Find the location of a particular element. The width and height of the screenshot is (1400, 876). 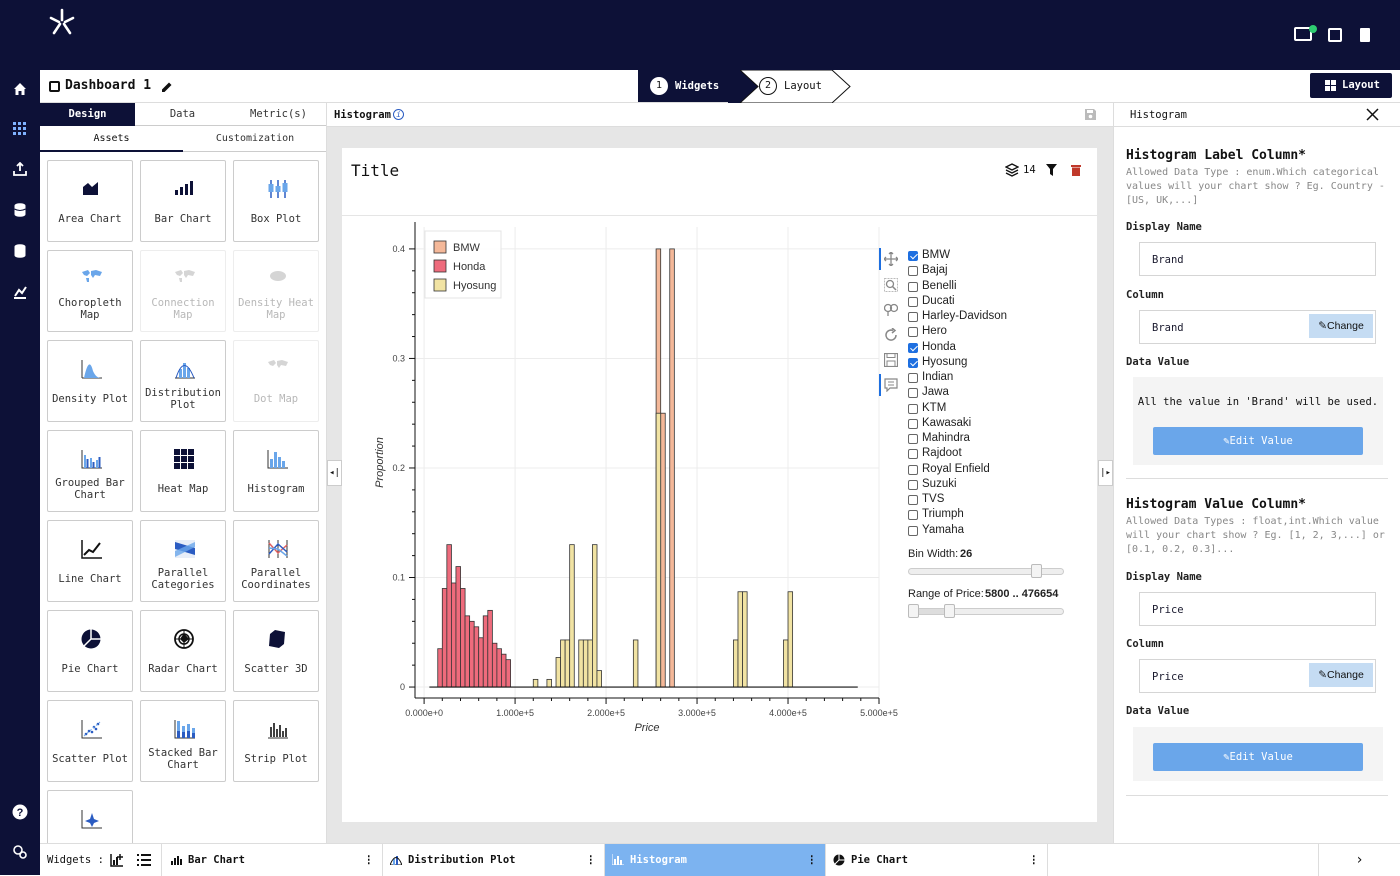

analytics-icon is located at coordinates (20, 295).